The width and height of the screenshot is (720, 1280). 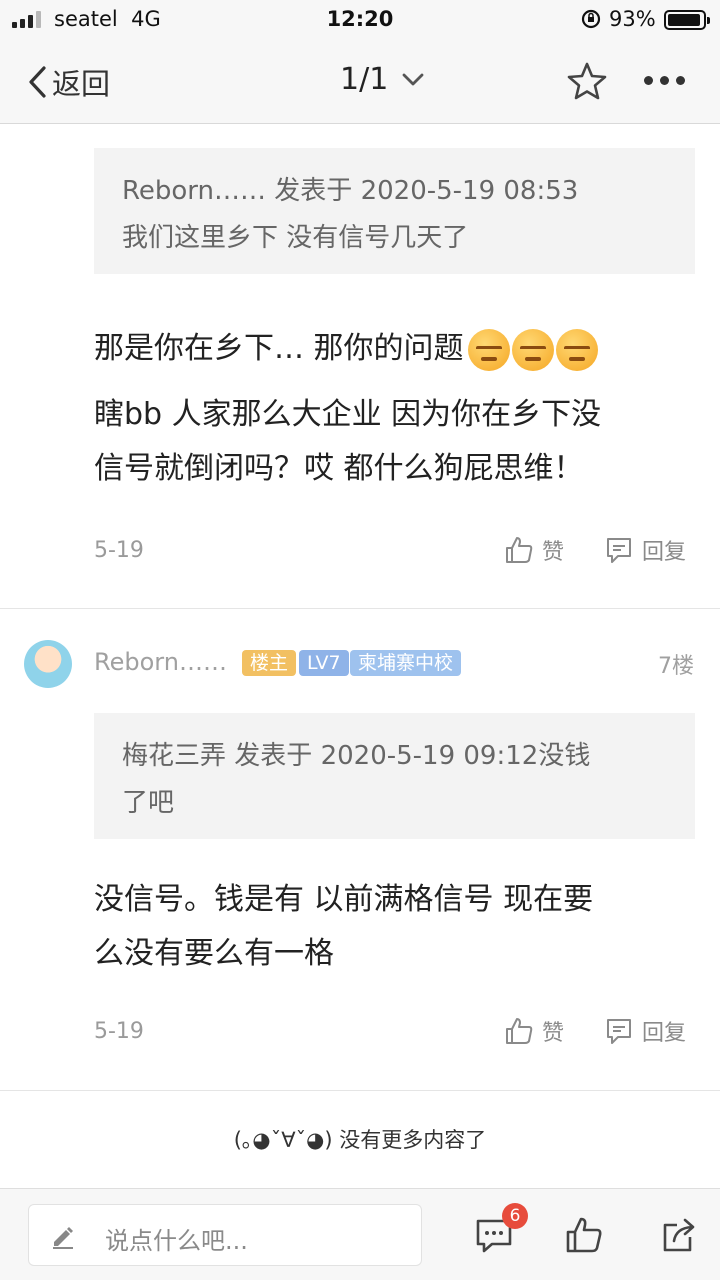 What do you see at coordinates (664, 80) in the screenshot?
I see `more-icon` at bounding box center [664, 80].